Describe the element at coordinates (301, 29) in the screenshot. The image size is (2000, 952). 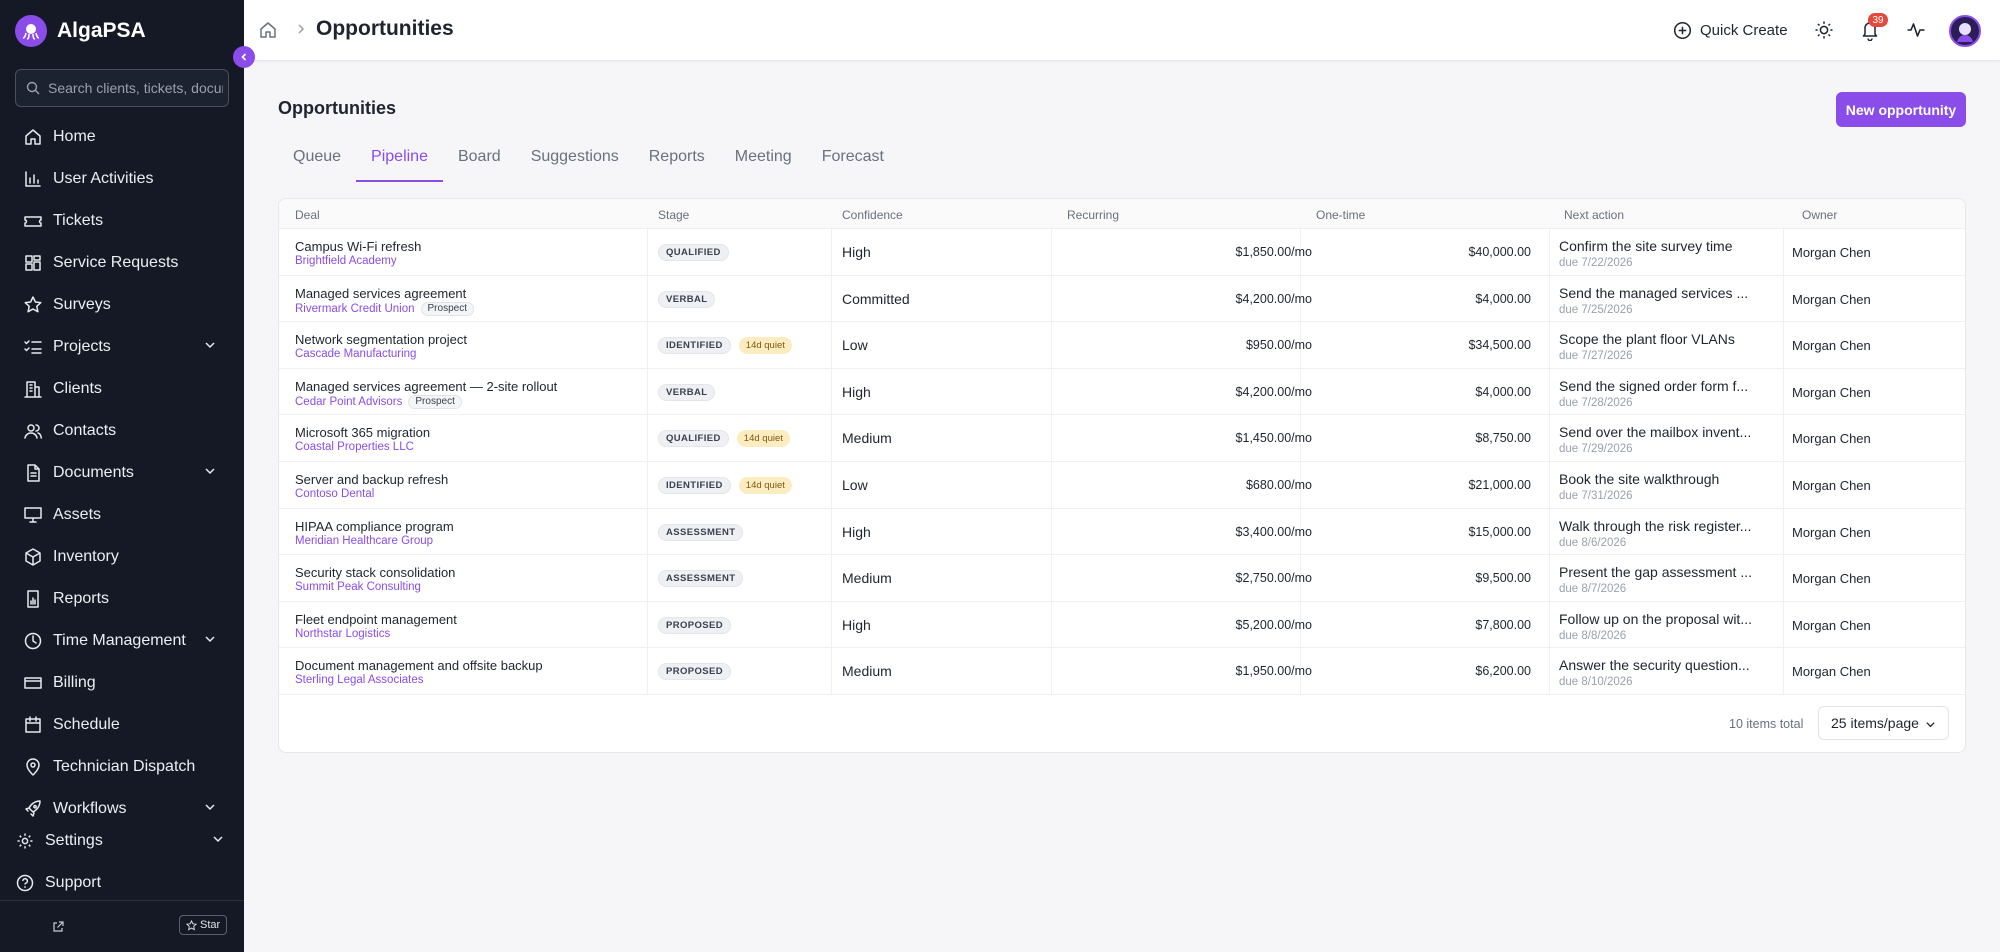
I see `chevron-right-icon` at that location.